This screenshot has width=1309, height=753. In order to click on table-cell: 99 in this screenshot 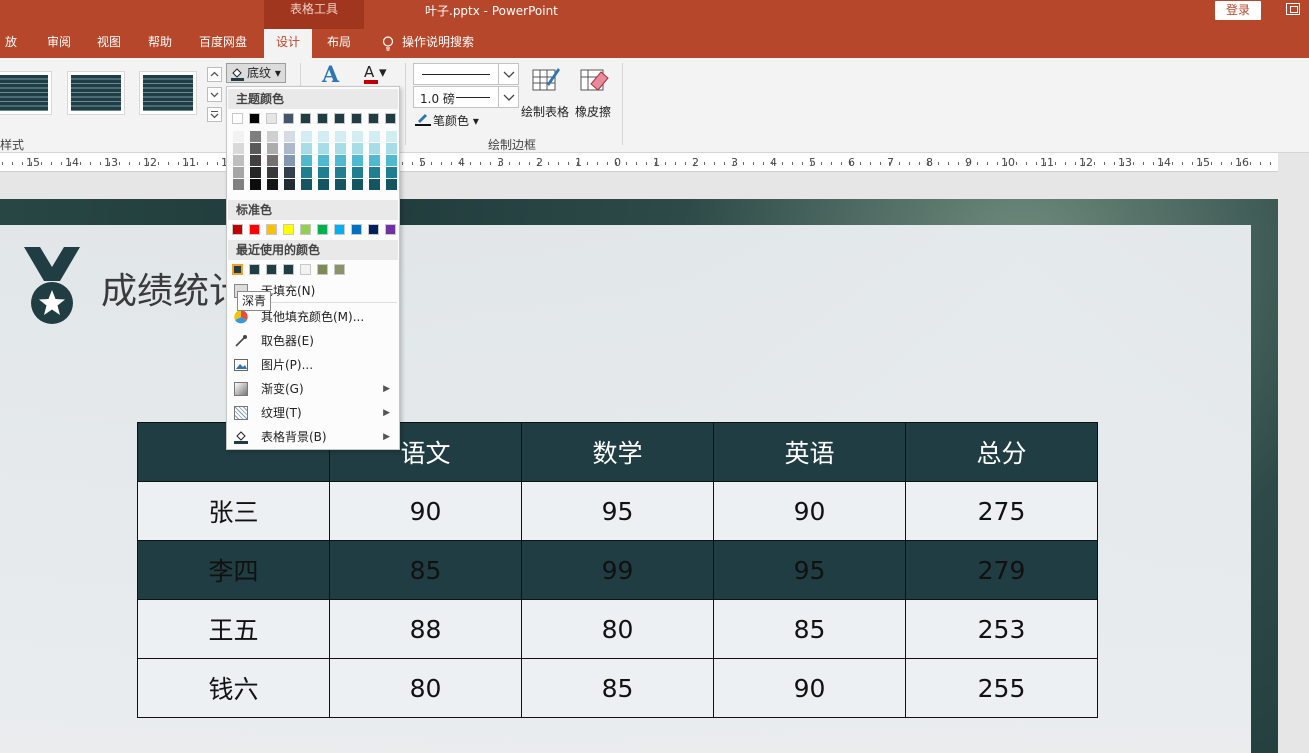, I will do `click(617, 570)`.